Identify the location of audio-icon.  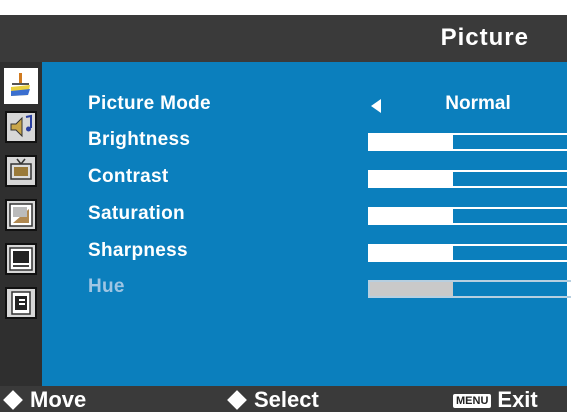
(21, 126).